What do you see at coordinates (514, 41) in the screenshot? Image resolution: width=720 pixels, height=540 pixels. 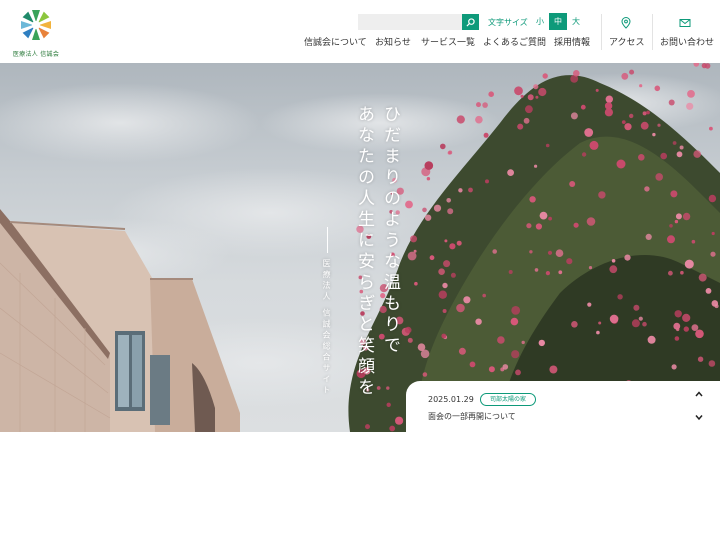 I see `nav-faq: よくあるご質問` at bounding box center [514, 41].